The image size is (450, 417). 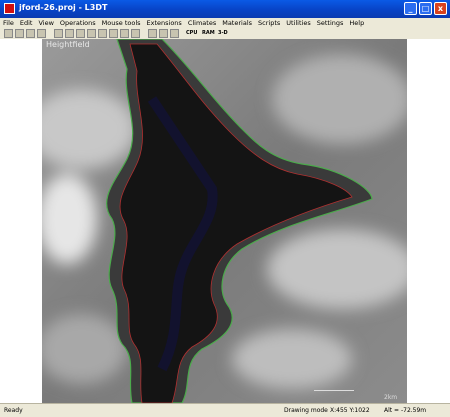 I want to click on pointer-icon, so click(x=80, y=33).